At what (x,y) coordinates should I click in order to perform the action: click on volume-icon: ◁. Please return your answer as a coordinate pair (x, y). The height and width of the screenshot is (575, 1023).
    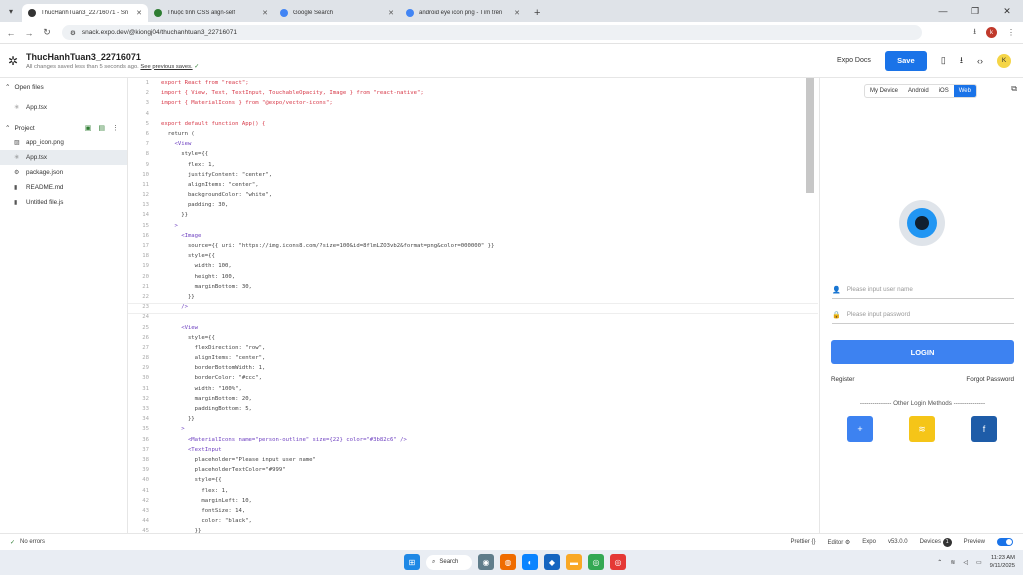
    Looking at the image, I should click on (965, 562).